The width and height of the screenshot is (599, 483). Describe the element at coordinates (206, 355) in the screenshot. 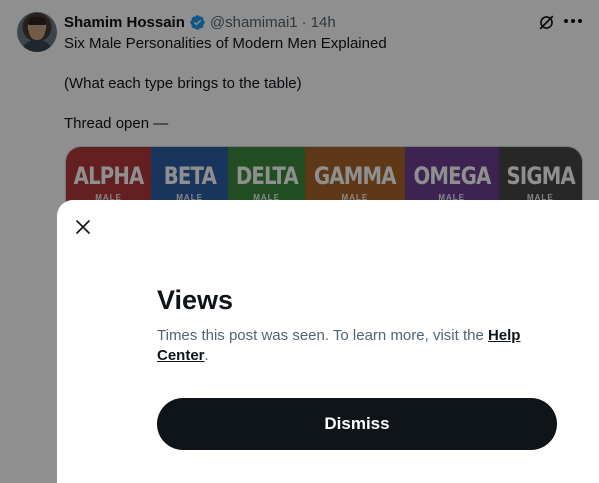

I see `description-suffix: .` at that location.